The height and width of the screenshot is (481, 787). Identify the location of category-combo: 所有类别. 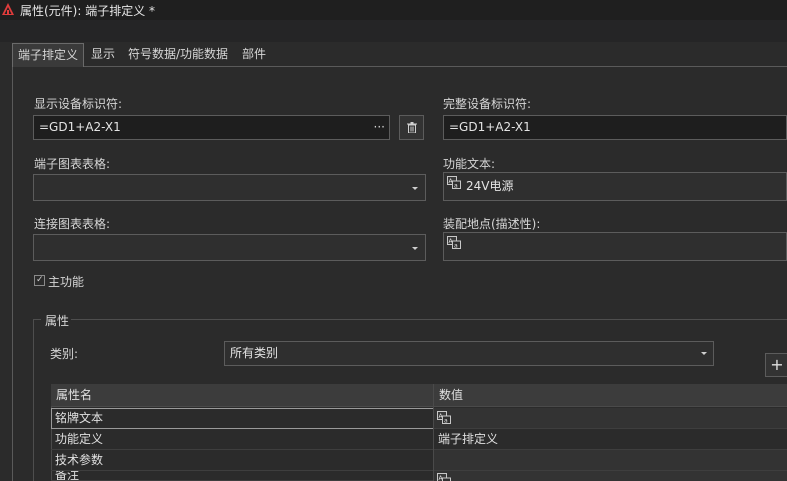
(469, 353).